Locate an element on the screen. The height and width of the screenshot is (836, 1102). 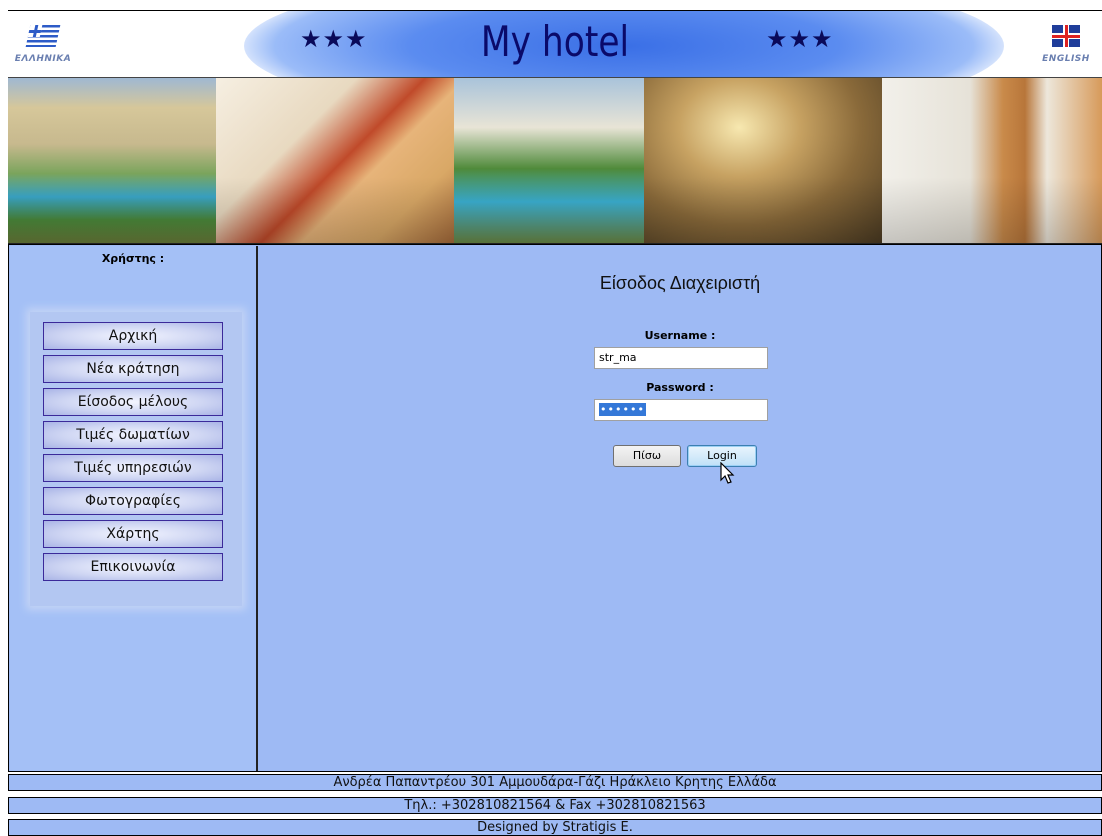
menu-map-button: Χάρτης is located at coordinates (133, 534).